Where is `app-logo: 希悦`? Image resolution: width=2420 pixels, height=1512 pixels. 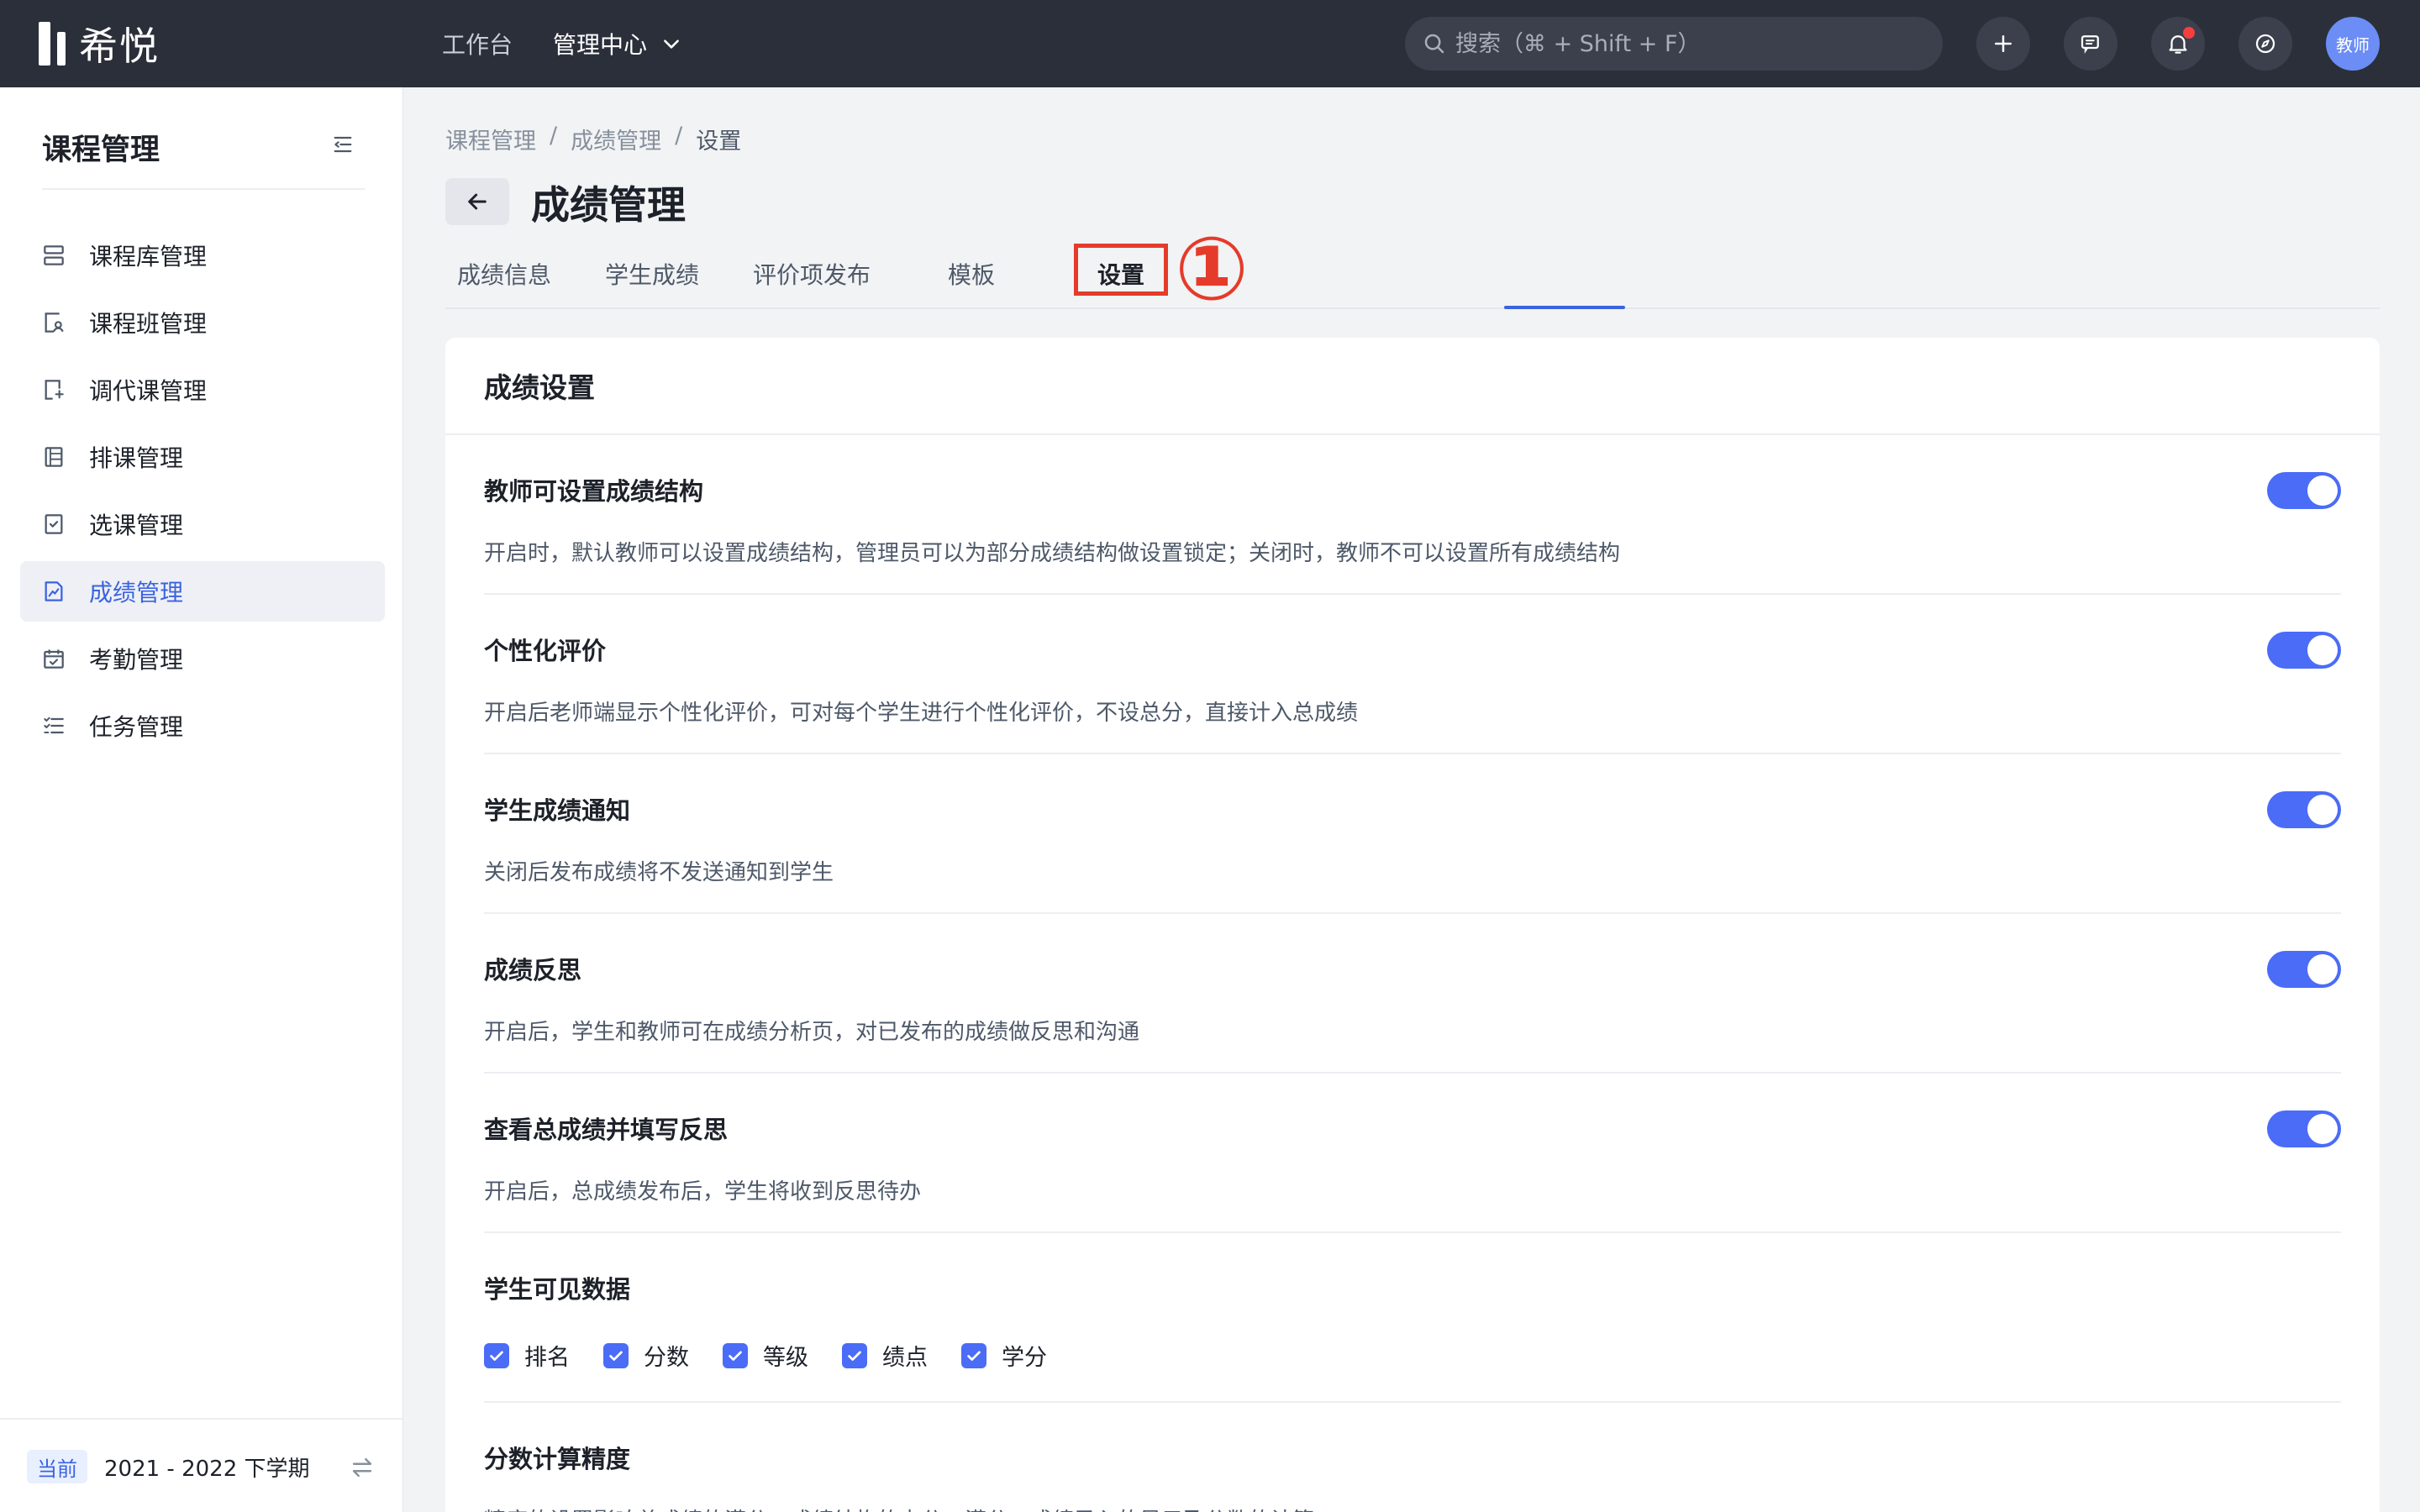 app-logo: 希悦 is located at coordinates (99, 44).